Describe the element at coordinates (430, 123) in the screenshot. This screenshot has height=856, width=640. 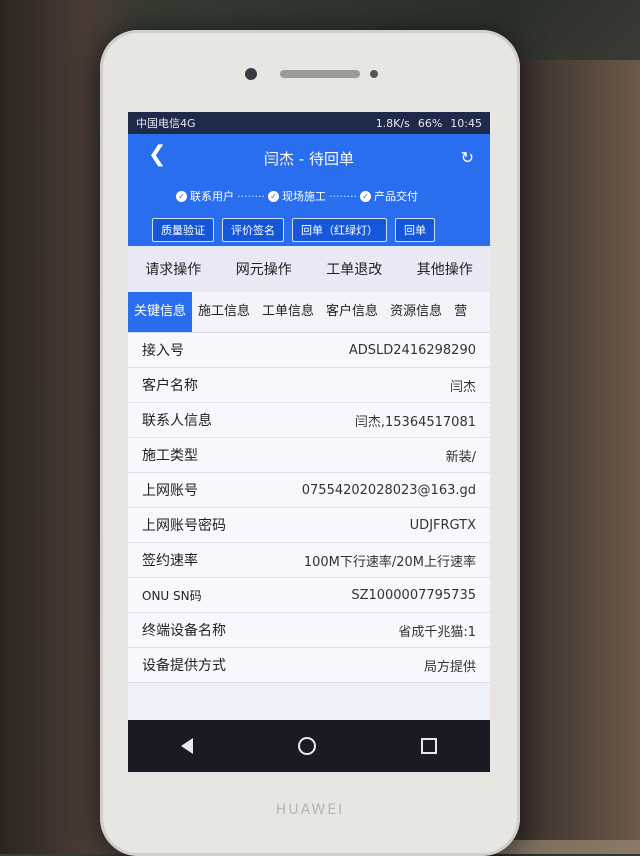
I see `battery-level: 66%` at that location.